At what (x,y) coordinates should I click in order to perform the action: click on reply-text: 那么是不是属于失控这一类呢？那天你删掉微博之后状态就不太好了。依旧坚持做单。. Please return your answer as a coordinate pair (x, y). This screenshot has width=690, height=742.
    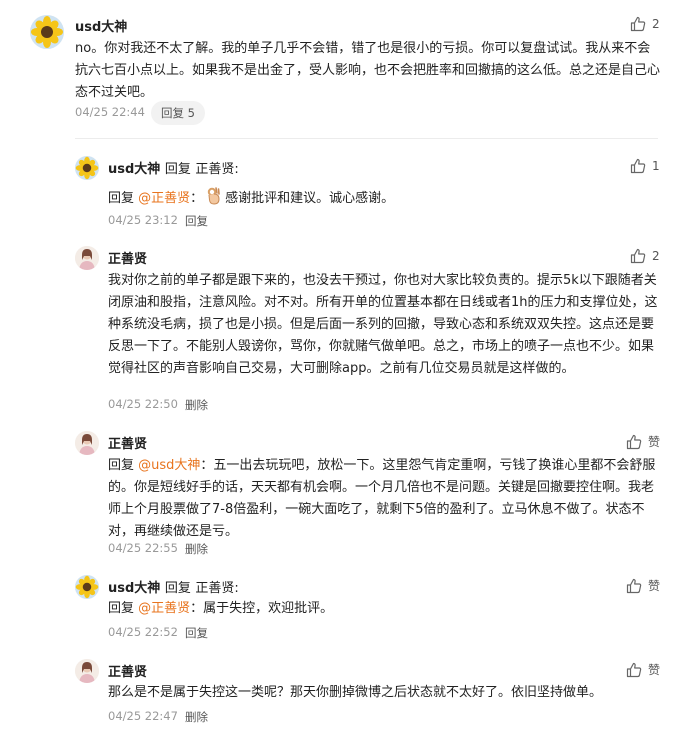
    Looking at the image, I should click on (355, 692).